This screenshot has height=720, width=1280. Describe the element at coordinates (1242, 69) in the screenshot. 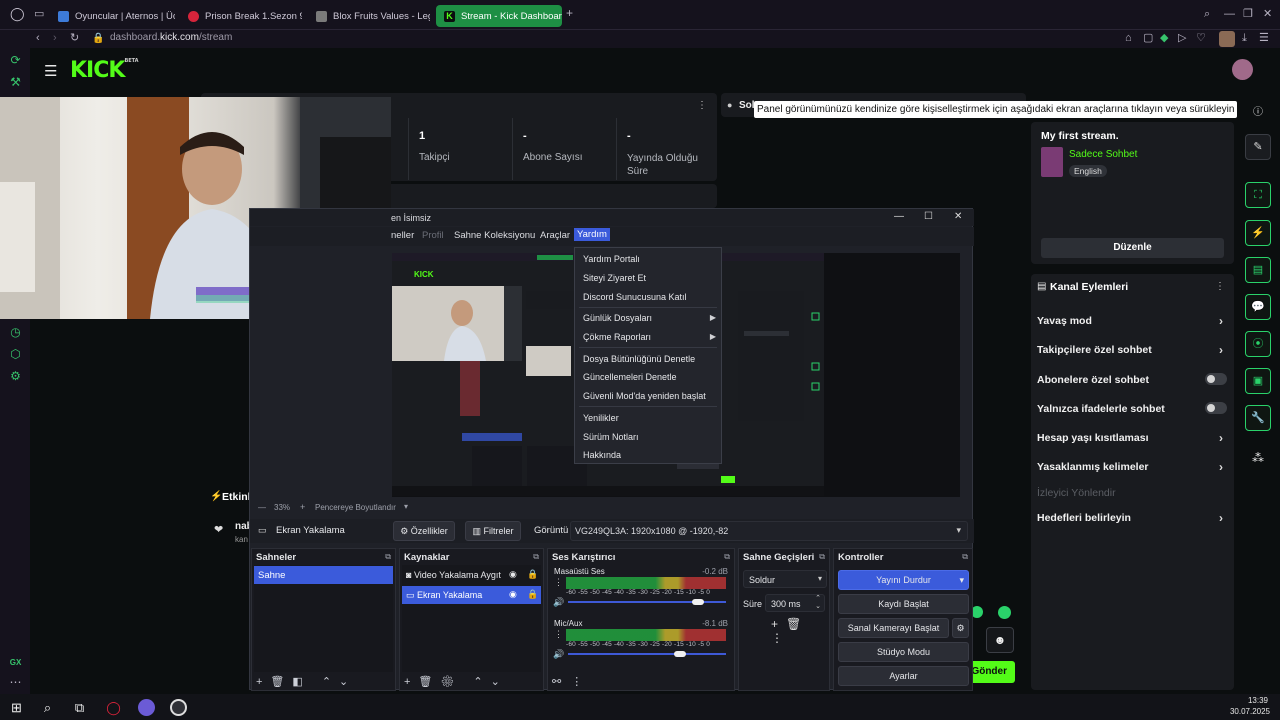

I see `user-avatar` at that location.